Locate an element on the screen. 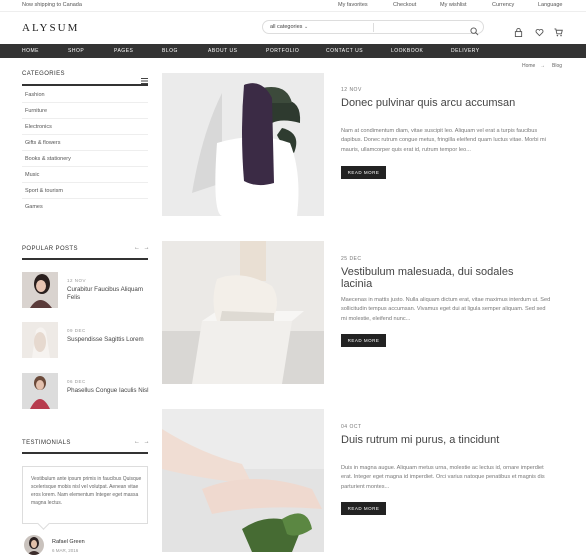  category-music: Music is located at coordinates (85, 175).